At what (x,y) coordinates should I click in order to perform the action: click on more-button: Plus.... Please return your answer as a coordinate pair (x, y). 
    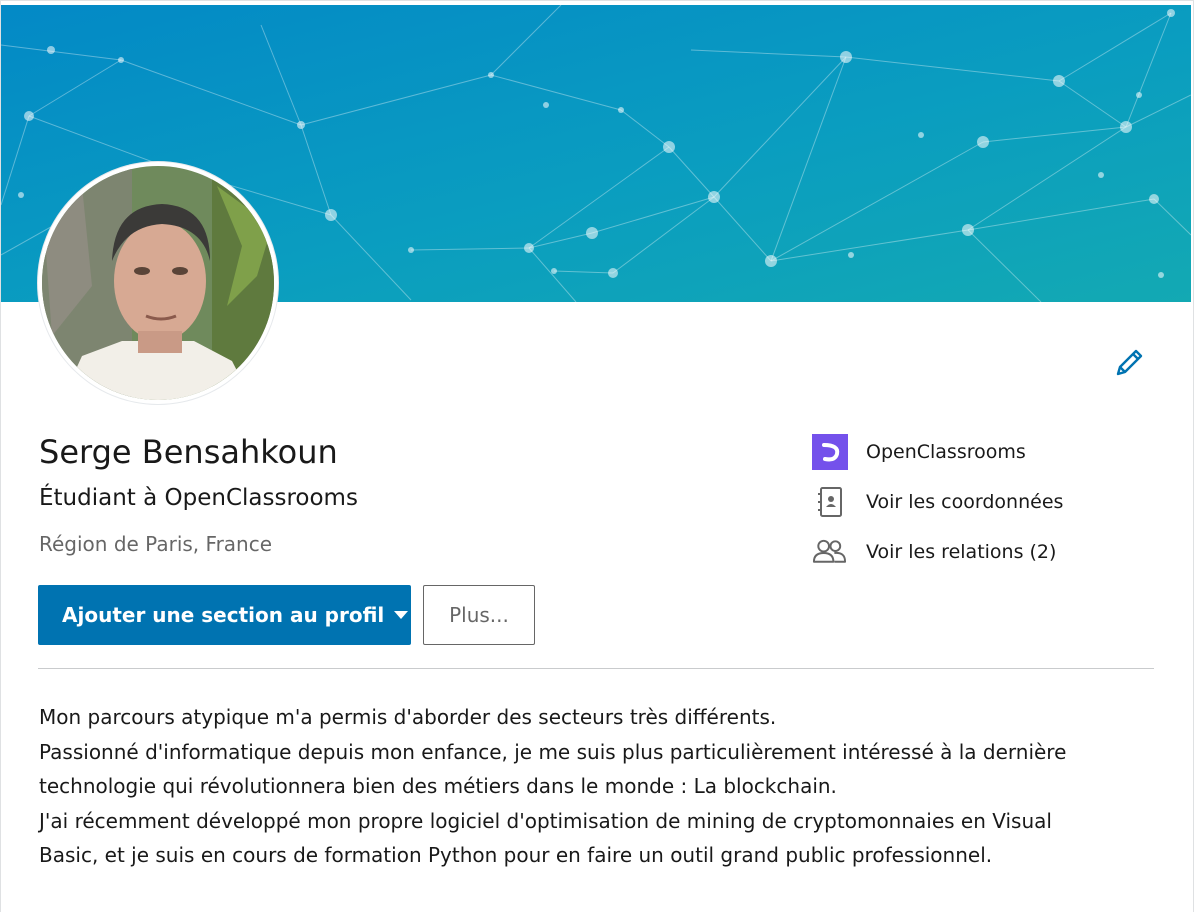
    Looking at the image, I should click on (479, 615).